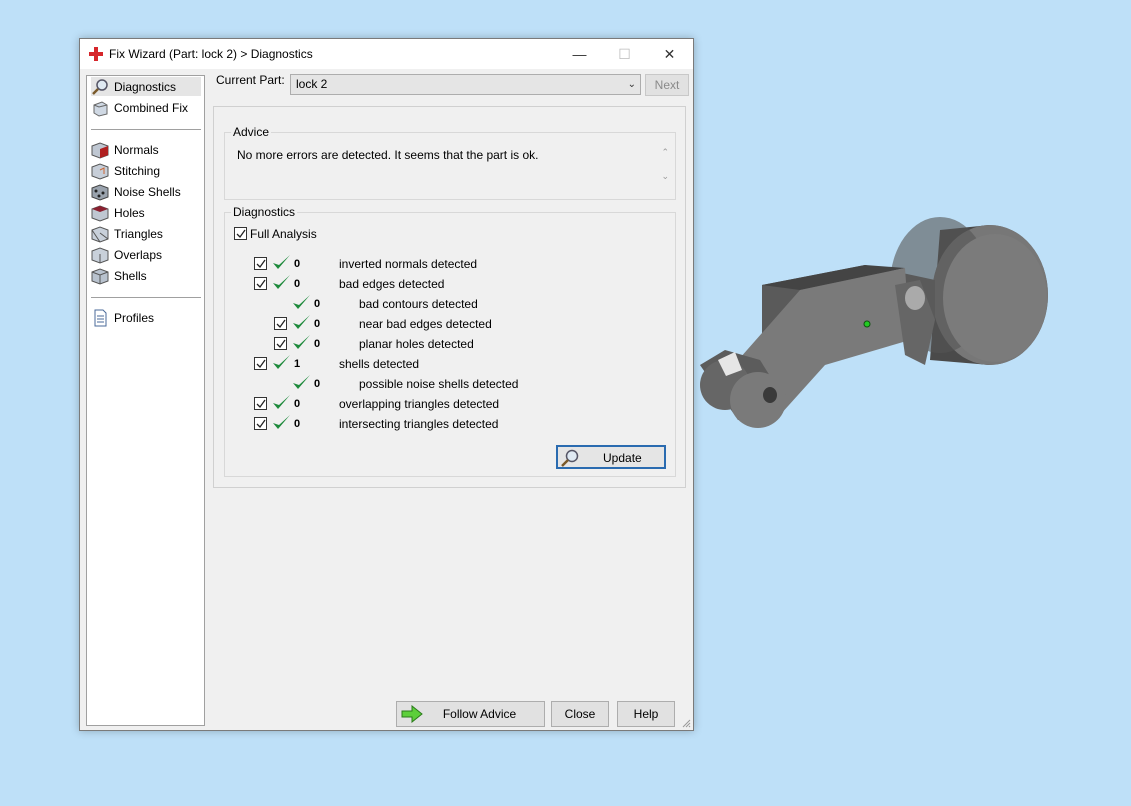 Image resolution: width=1131 pixels, height=806 pixels. I want to click on red-cross-icon, so click(96, 54).